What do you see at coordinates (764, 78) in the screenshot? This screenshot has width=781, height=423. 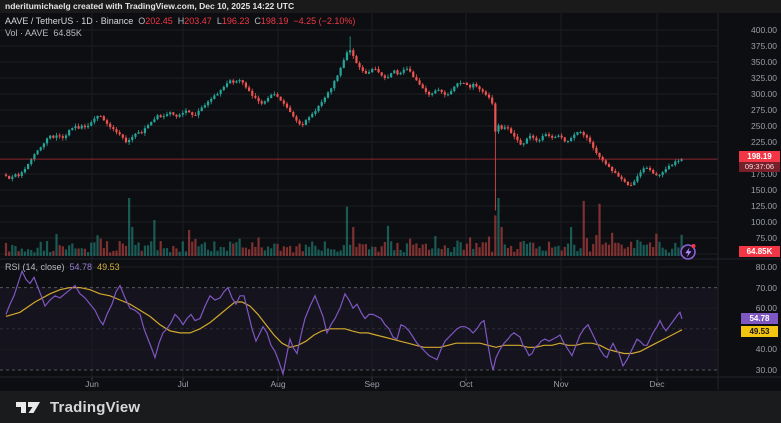 I see `price-tick-label: 325.00` at bounding box center [764, 78].